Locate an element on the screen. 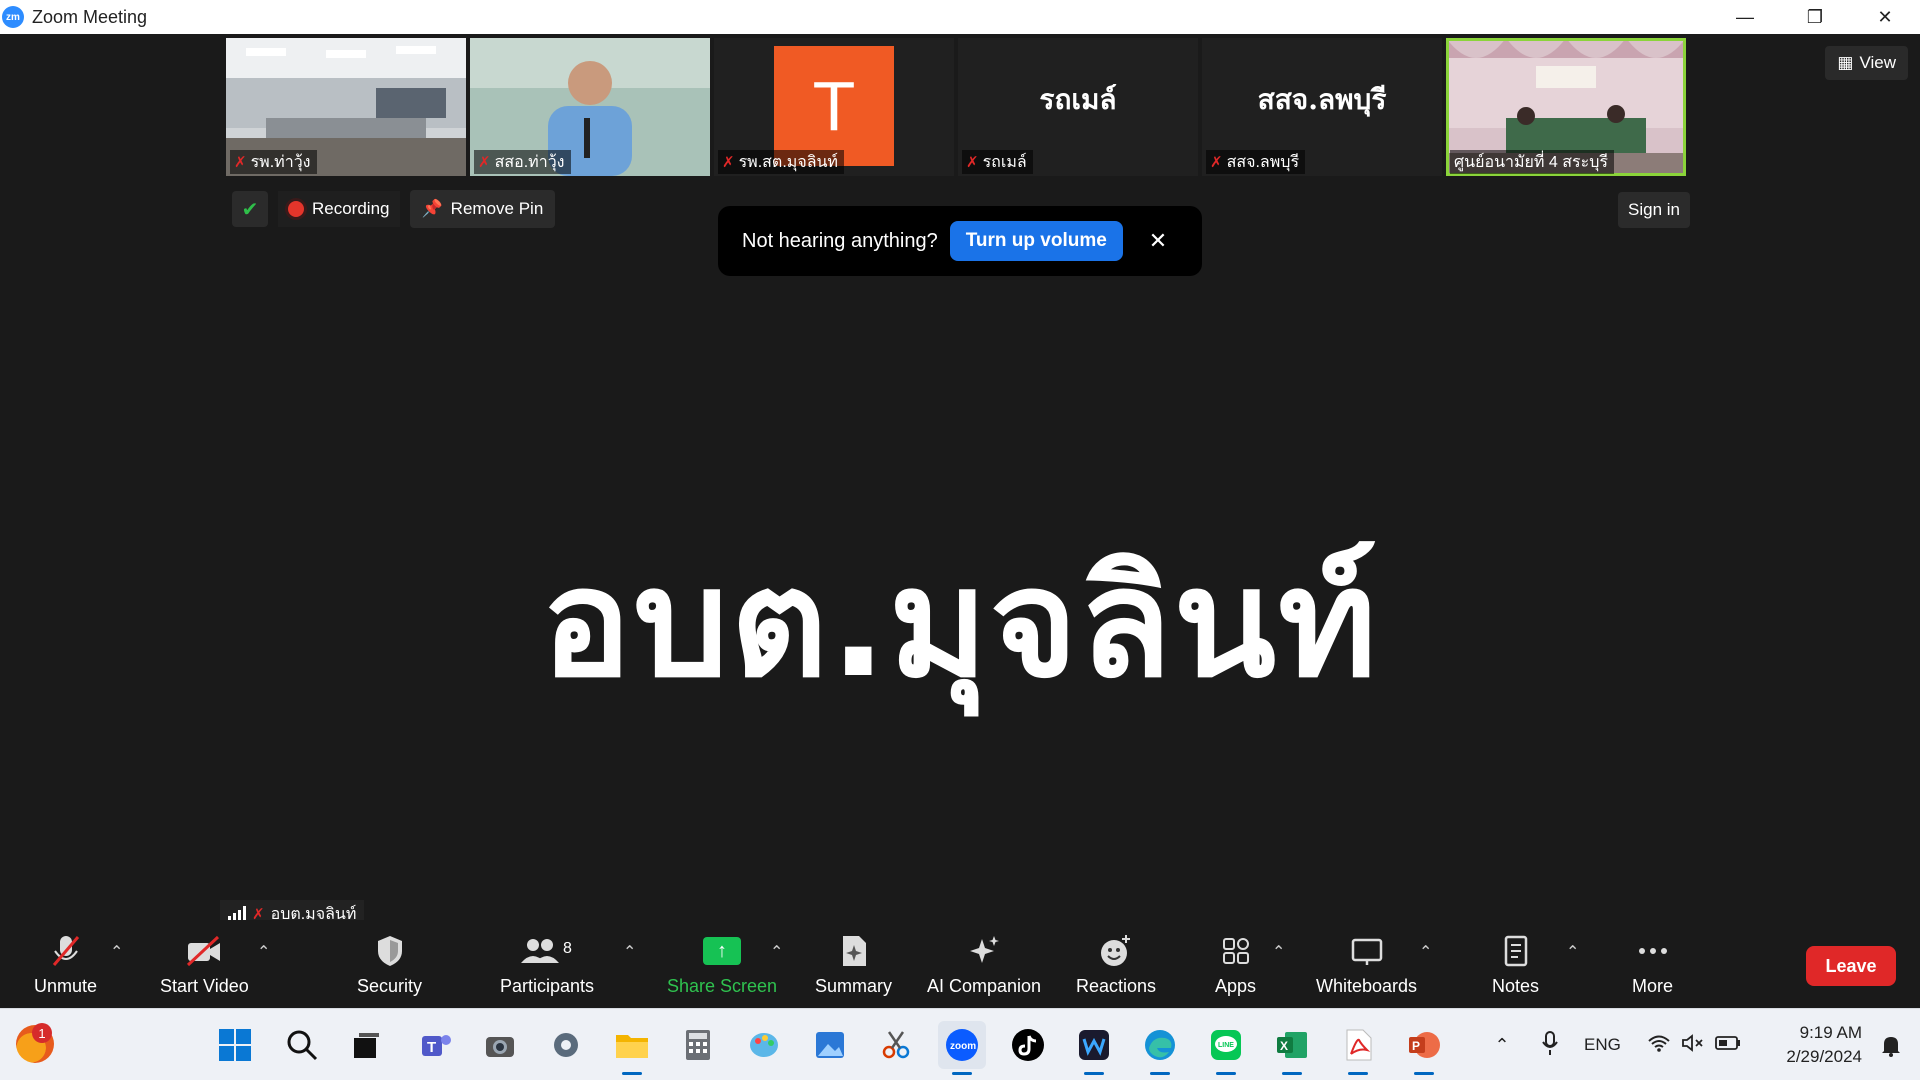 The width and height of the screenshot is (1920, 1080). participant-name: ✗ สสจ.ลพบุรี is located at coordinates (1256, 162).